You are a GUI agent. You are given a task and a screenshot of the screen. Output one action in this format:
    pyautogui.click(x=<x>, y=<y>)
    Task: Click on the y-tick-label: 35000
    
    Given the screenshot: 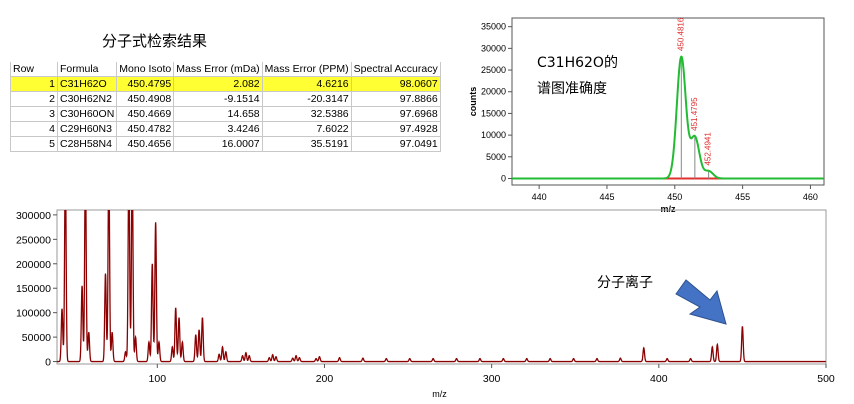 What is the action you would take?
    pyautogui.click(x=493, y=27)
    